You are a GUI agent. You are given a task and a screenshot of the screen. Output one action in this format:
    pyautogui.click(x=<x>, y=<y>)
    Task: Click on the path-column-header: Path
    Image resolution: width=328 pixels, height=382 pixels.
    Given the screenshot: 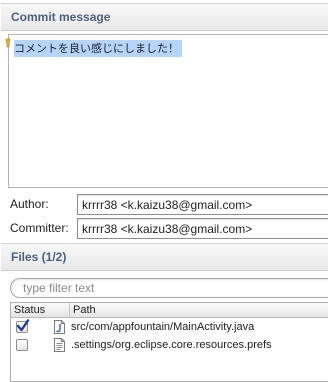 What is the action you would take?
    pyautogui.click(x=84, y=310)
    